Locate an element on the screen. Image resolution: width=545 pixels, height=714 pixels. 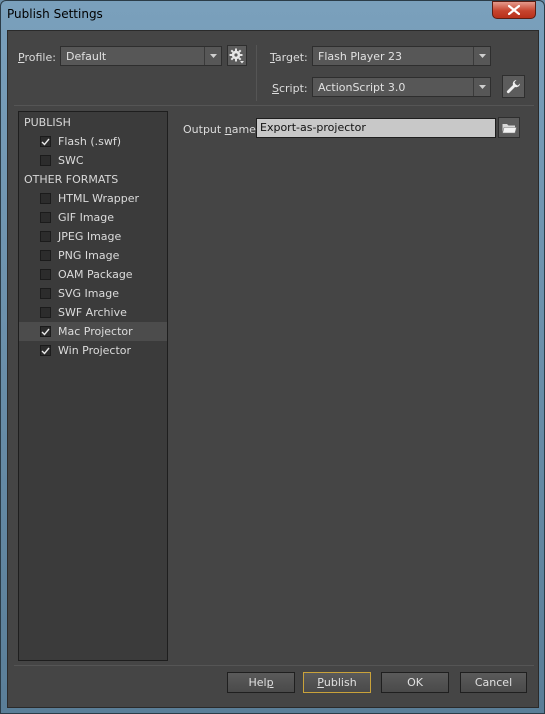
publish-heading: PUBLISH is located at coordinates (47, 122).